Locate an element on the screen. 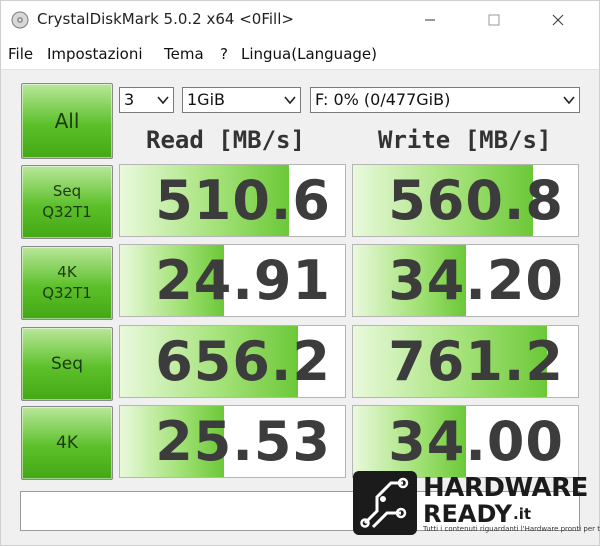 The width and height of the screenshot is (600, 546). minimize-icon is located at coordinates (430, 20).